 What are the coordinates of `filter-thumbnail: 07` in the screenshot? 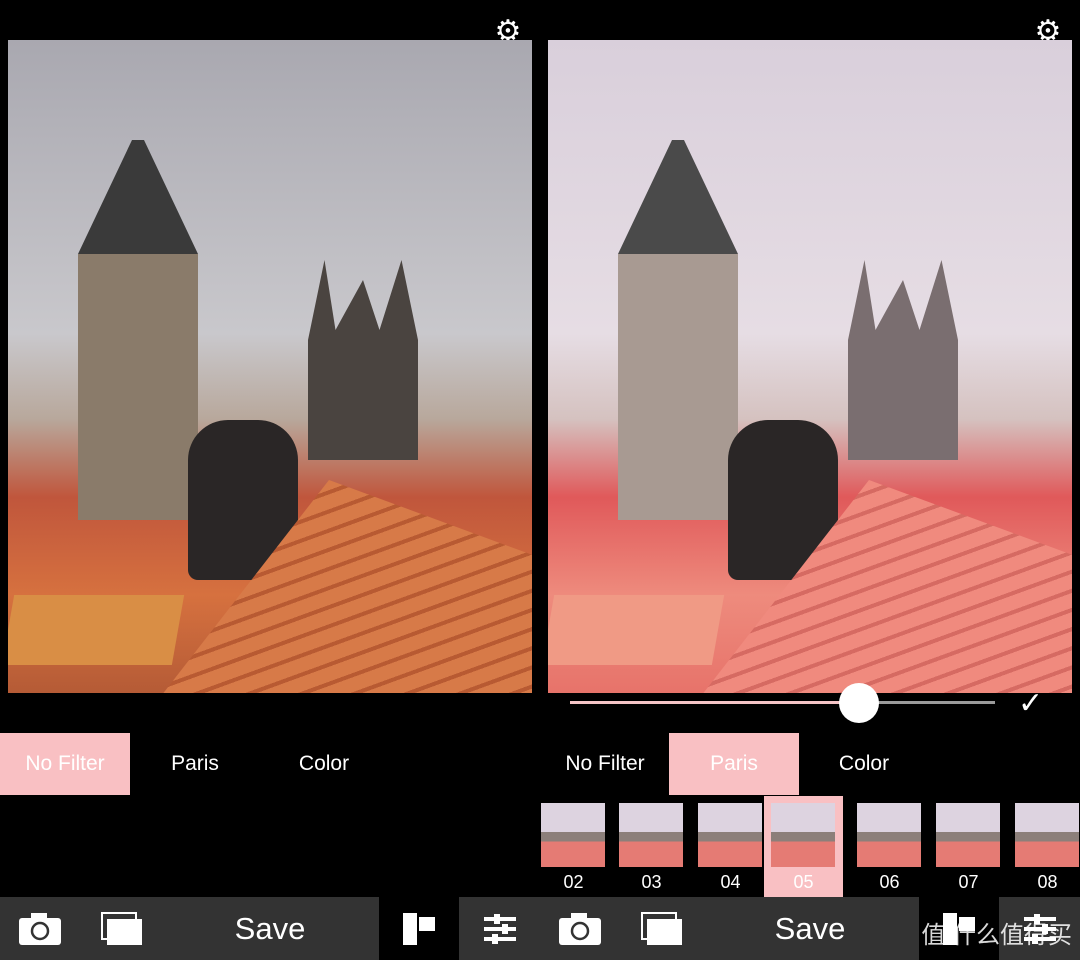 It's located at (968, 846).